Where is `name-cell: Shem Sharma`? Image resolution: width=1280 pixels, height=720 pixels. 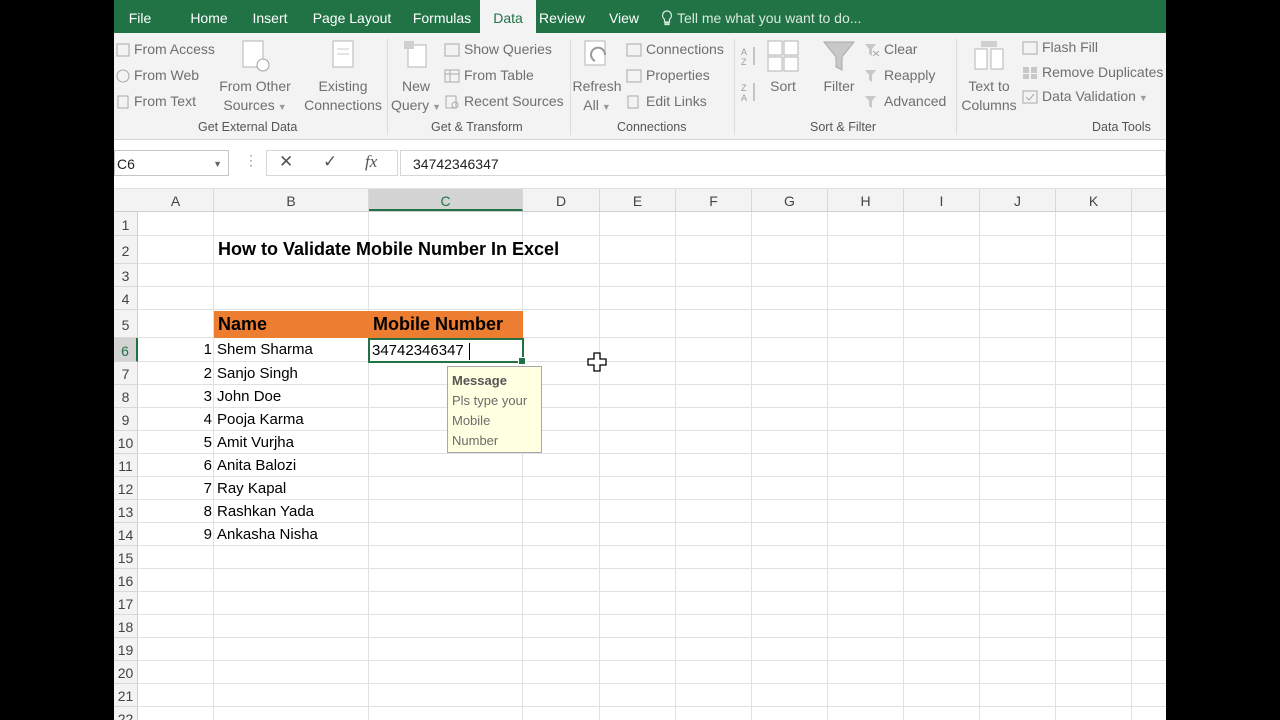 name-cell: Shem Sharma is located at coordinates (265, 349).